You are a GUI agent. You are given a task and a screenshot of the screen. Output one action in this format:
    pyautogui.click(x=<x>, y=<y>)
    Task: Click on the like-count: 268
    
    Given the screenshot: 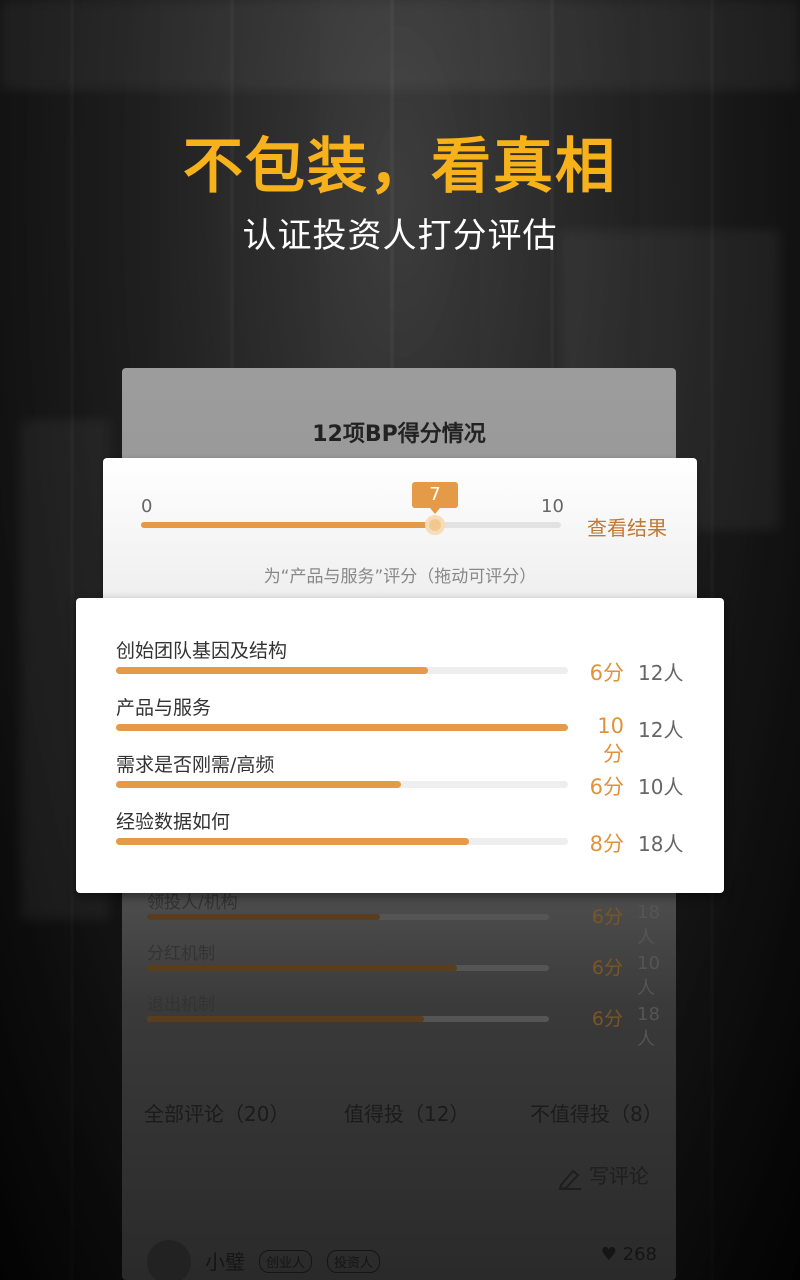 What is the action you would take?
    pyautogui.click(x=639, y=1254)
    